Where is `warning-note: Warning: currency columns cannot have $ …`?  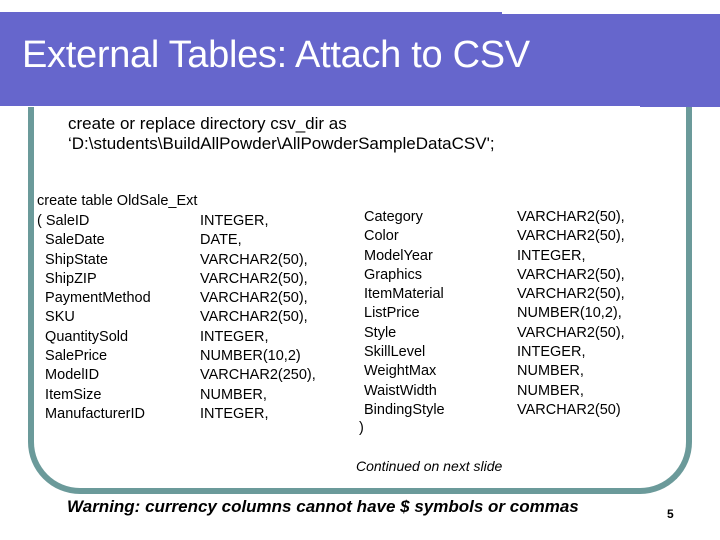 warning-note: Warning: currency columns cannot have $ … is located at coordinates (323, 506).